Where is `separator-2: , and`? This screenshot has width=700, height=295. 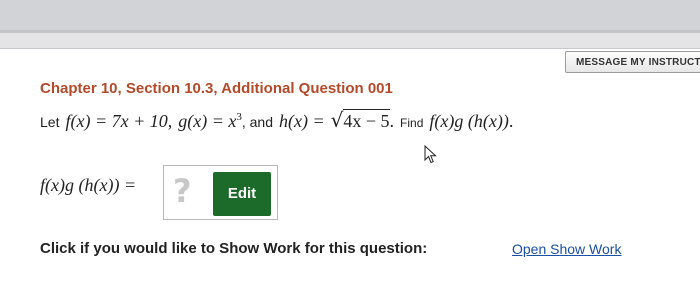 separator-2: , and is located at coordinates (257, 122).